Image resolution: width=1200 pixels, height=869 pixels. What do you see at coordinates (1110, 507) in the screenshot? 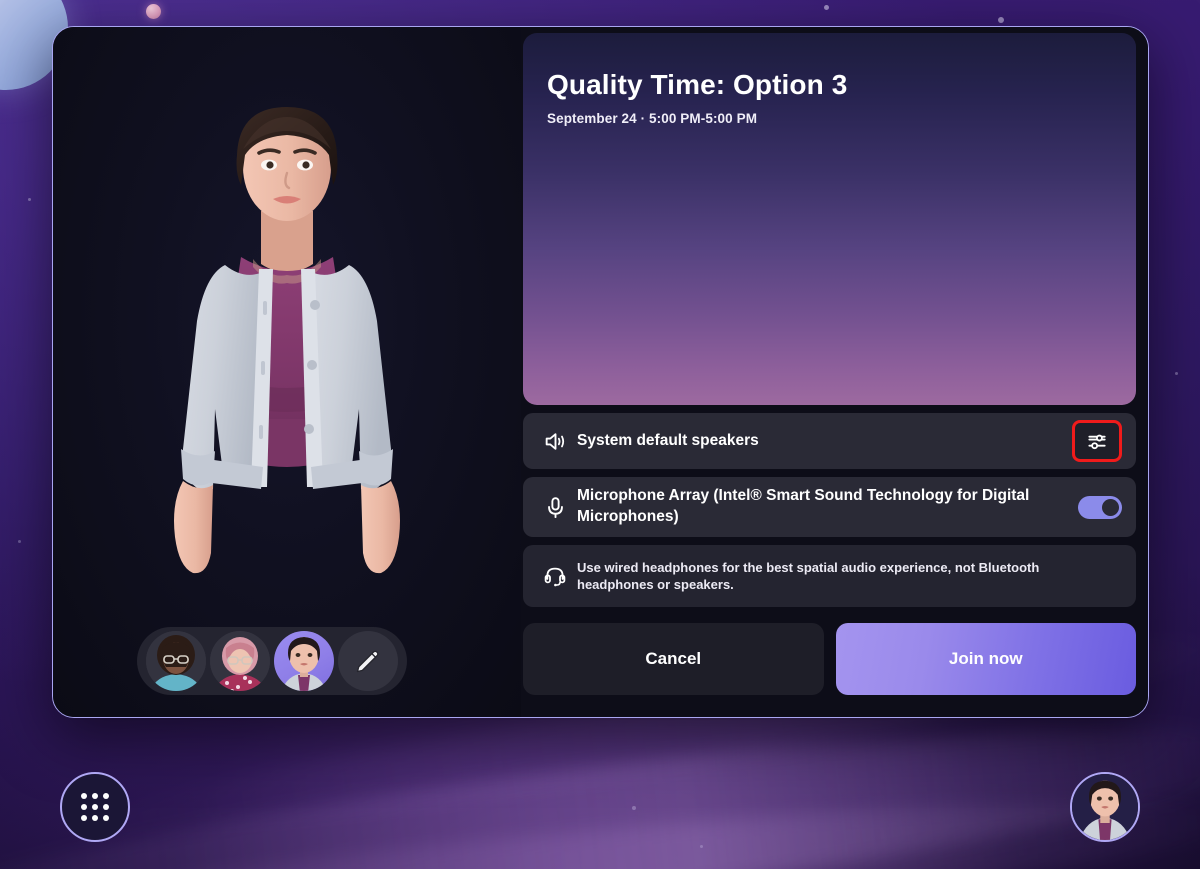
I see `toggle-knob` at bounding box center [1110, 507].